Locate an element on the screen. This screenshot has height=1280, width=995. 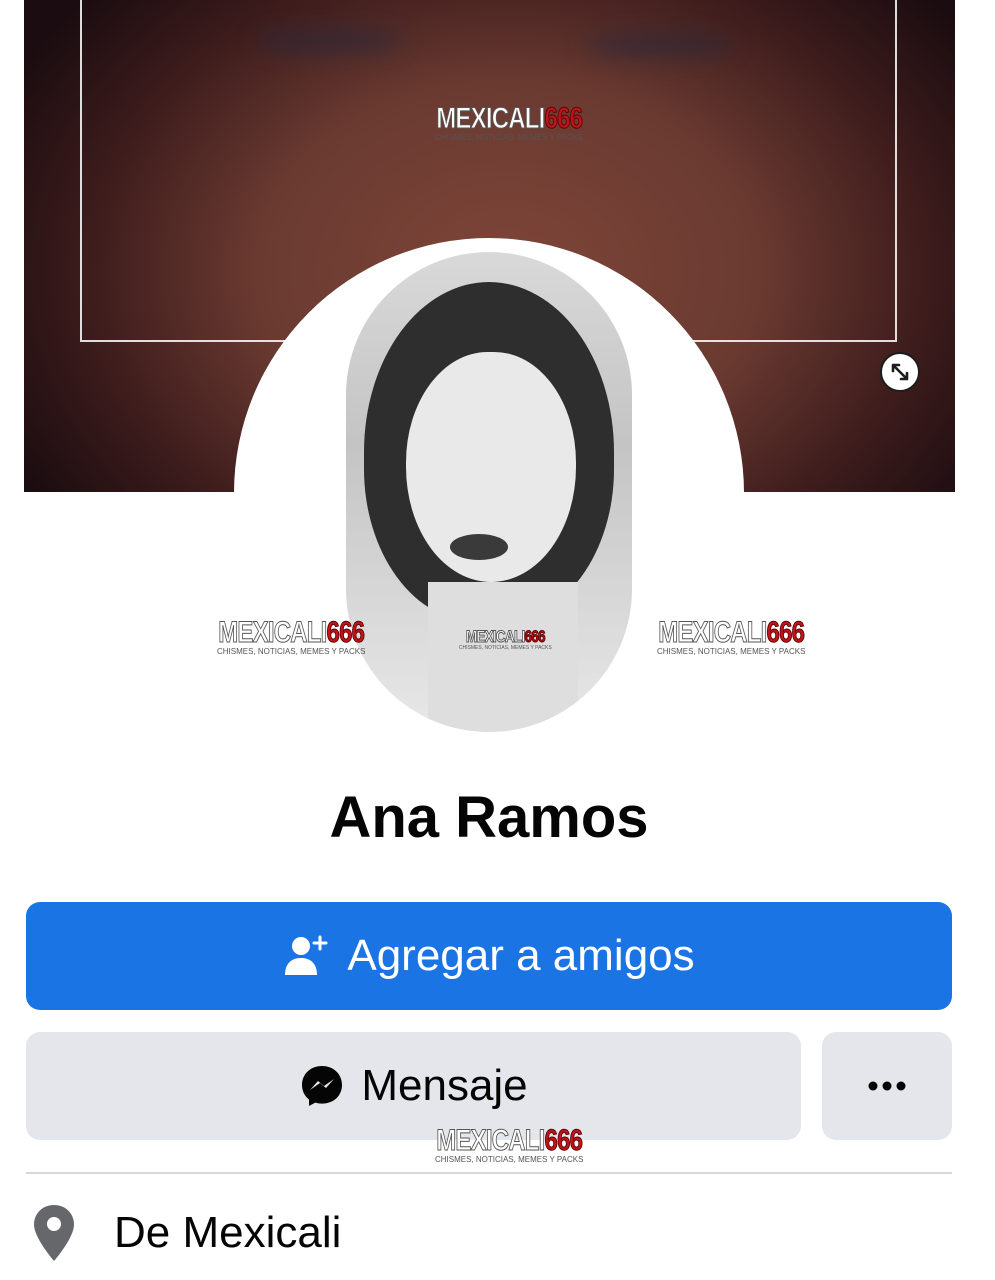
location-pin-icon is located at coordinates (54, 1233).